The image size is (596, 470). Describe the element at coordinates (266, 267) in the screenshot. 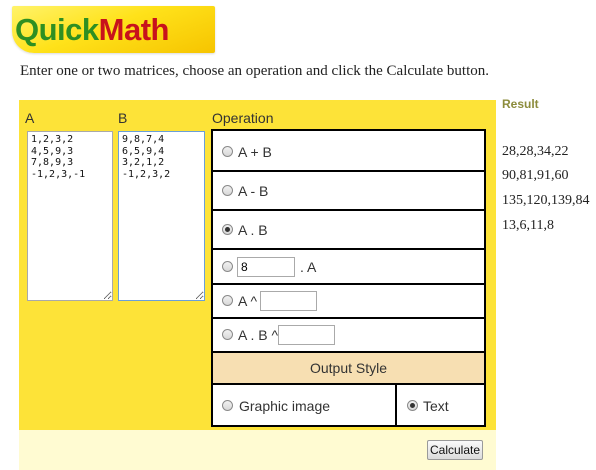

I see `scalar-input` at that location.